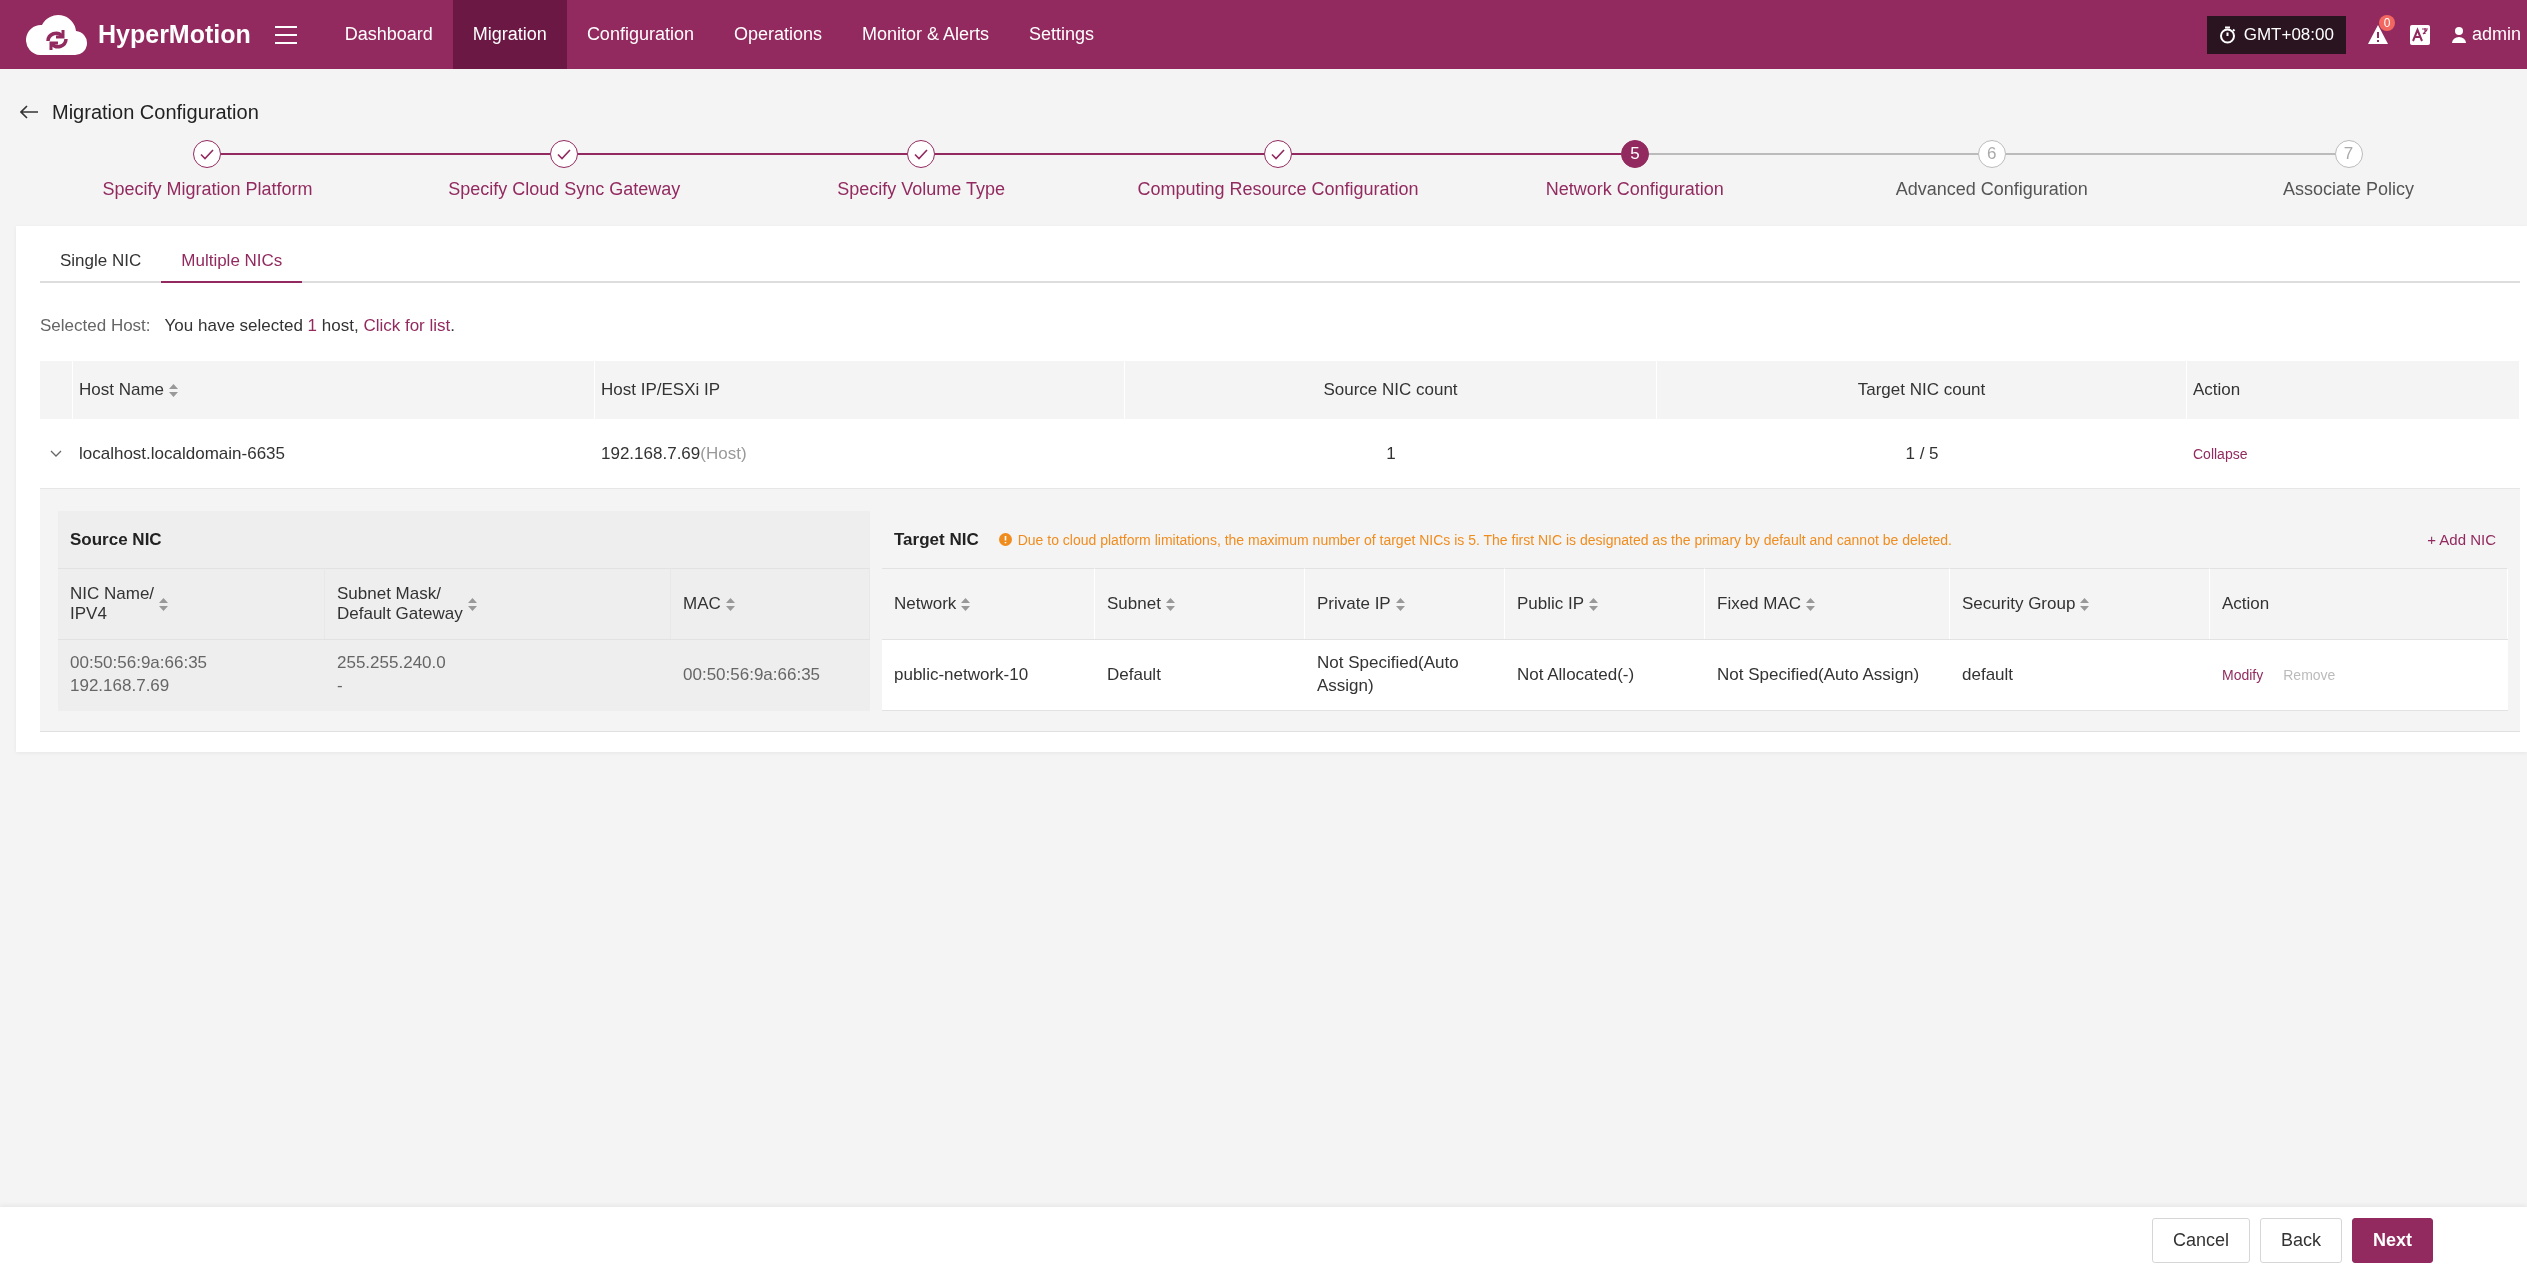 This screenshot has width=2527, height=1274. Describe the element at coordinates (2348, 154) in the screenshot. I see `step-number: 7` at that location.